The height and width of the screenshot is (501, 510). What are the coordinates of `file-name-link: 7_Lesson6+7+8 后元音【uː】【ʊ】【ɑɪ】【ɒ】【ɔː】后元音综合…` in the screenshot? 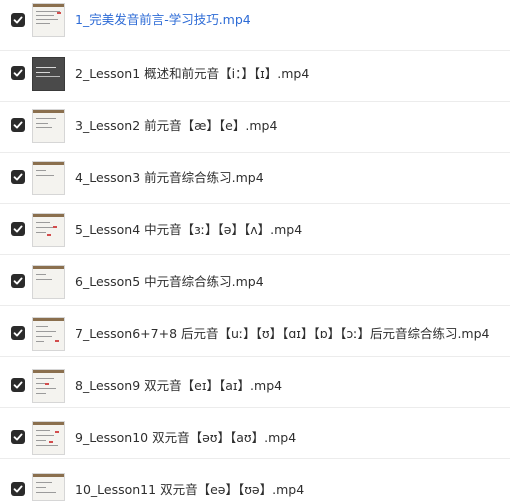 It's located at (282, 334).